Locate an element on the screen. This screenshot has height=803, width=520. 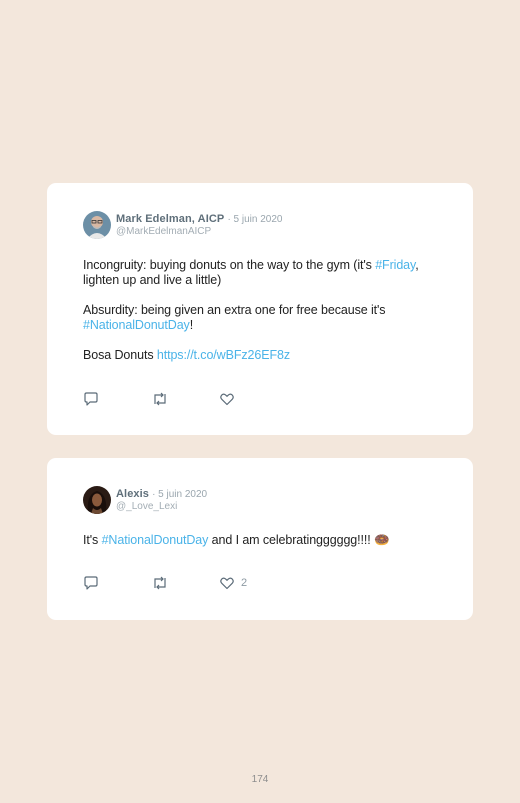
author-handle: @_Love_Lexi is located at coordinates (161, 507).